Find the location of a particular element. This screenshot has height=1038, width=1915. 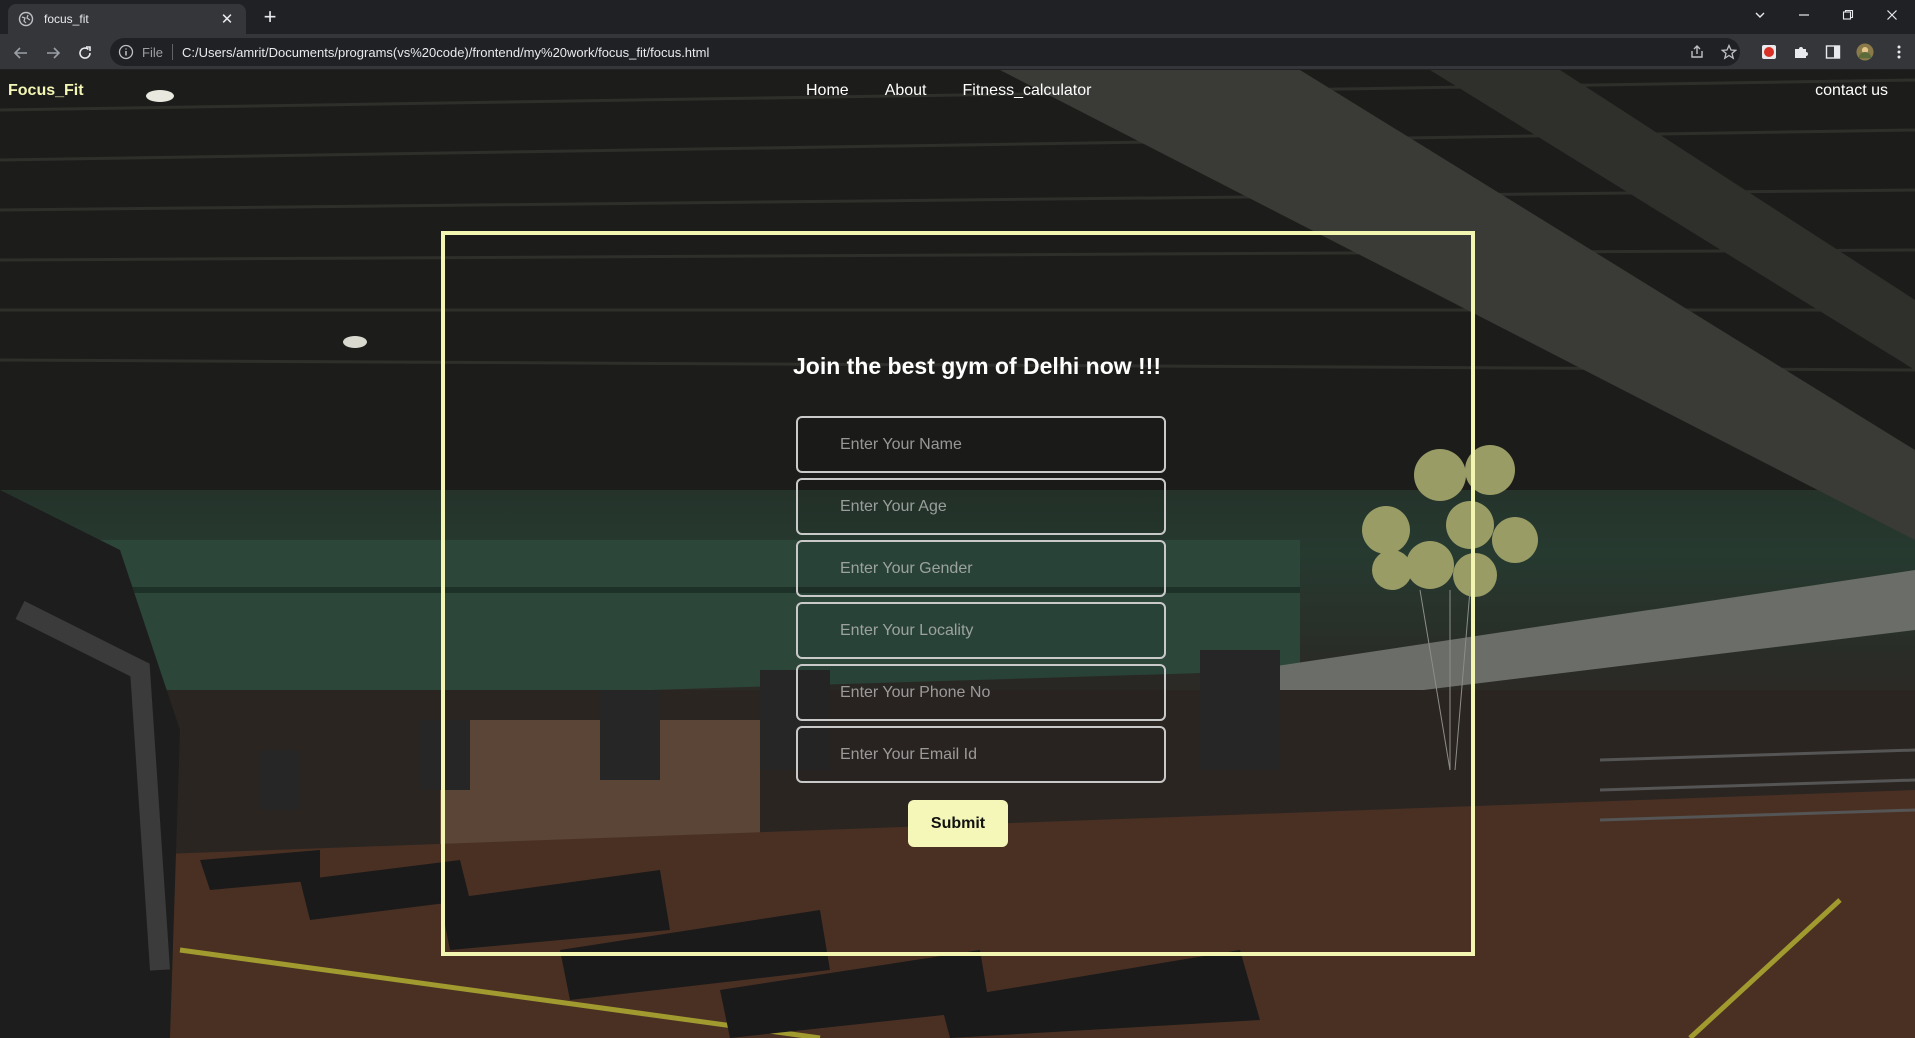

nav-about-link: About is located at coordinates (906, 91).